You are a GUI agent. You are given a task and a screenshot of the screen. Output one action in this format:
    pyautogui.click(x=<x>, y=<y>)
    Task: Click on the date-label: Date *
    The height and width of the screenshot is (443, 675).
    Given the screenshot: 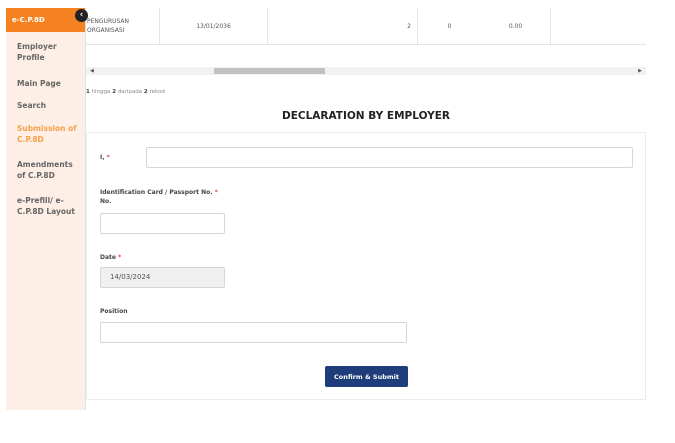 What is the action you would take?
    pyautogui.click(x=110, y=257)
    